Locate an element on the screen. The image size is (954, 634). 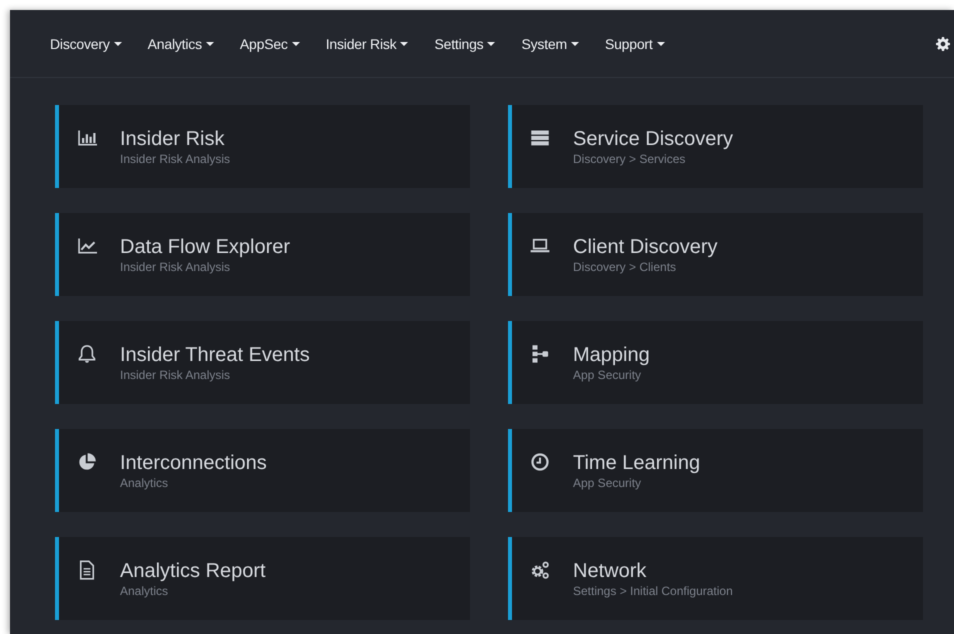
nav-menu: Support is located at coordinates (634, 44).